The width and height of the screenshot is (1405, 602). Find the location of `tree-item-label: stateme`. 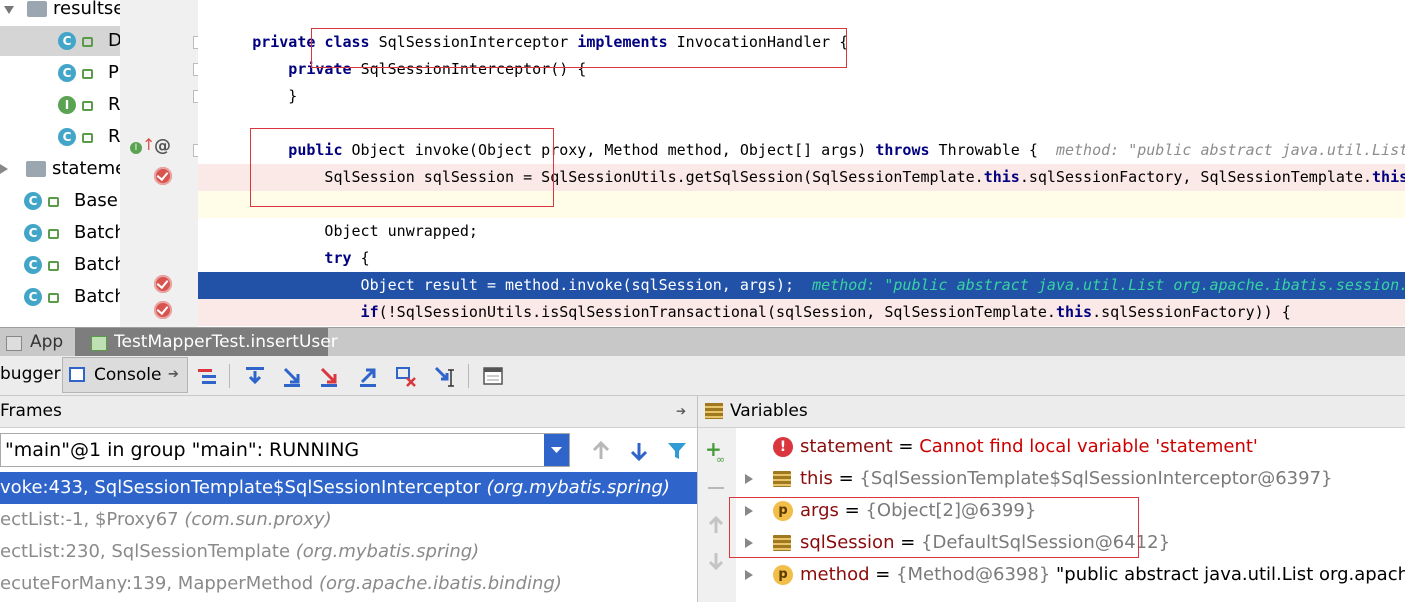

tree-item-label: stateme is located at coordinates (86, 168).